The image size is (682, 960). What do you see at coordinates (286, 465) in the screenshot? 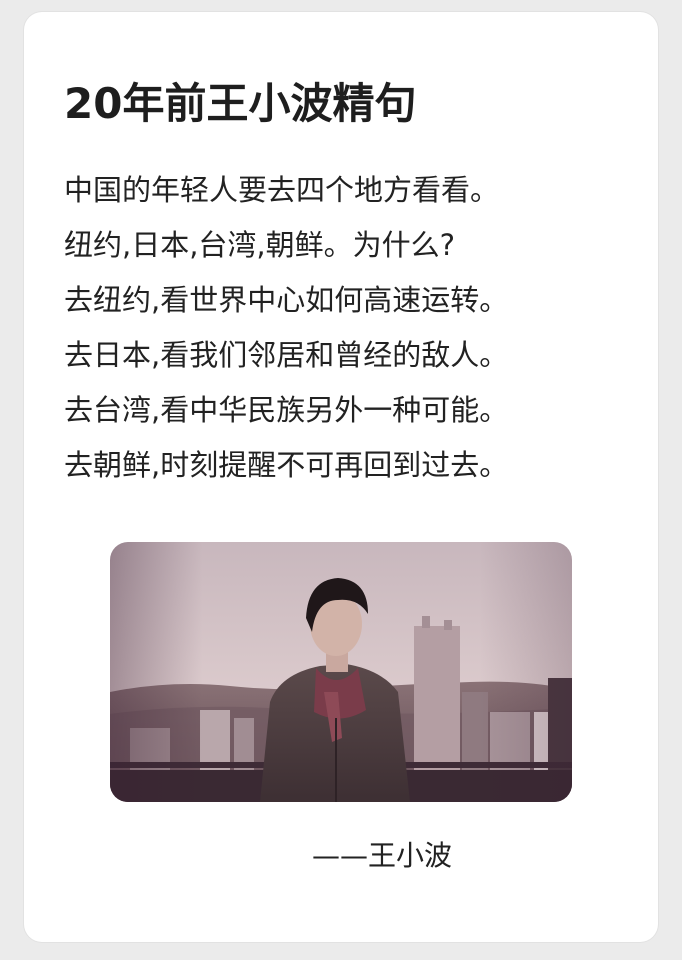
I see `quote-line: 去朝鲜,时刻提醒不可再回到过去。` at bounding box center [286, 465].